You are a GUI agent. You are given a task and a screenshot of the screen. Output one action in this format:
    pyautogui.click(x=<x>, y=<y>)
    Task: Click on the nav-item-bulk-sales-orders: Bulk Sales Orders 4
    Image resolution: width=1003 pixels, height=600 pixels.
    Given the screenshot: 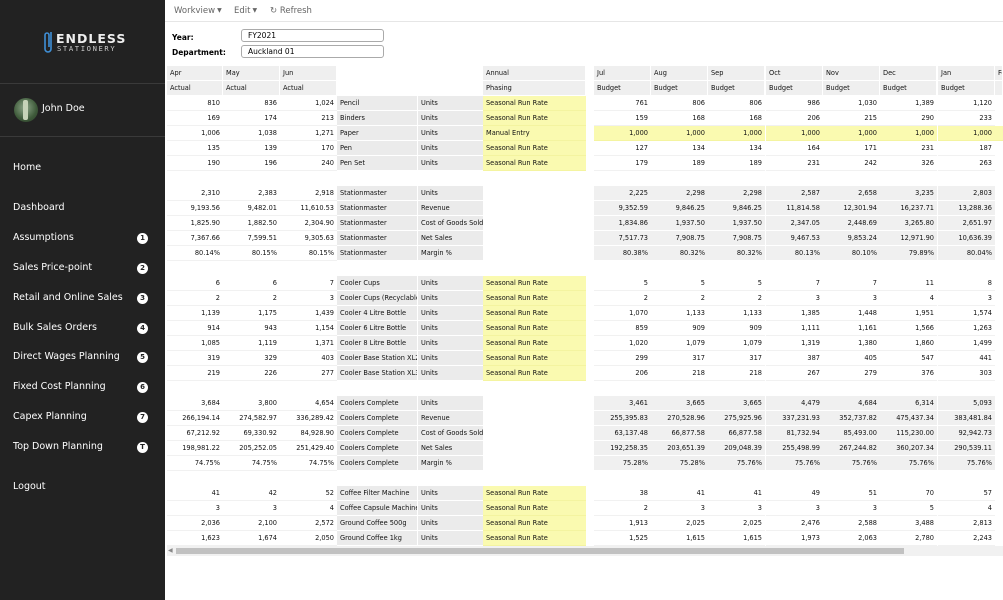 What is the action you would take?
    pyautogui.click(x=83, y=329)
    